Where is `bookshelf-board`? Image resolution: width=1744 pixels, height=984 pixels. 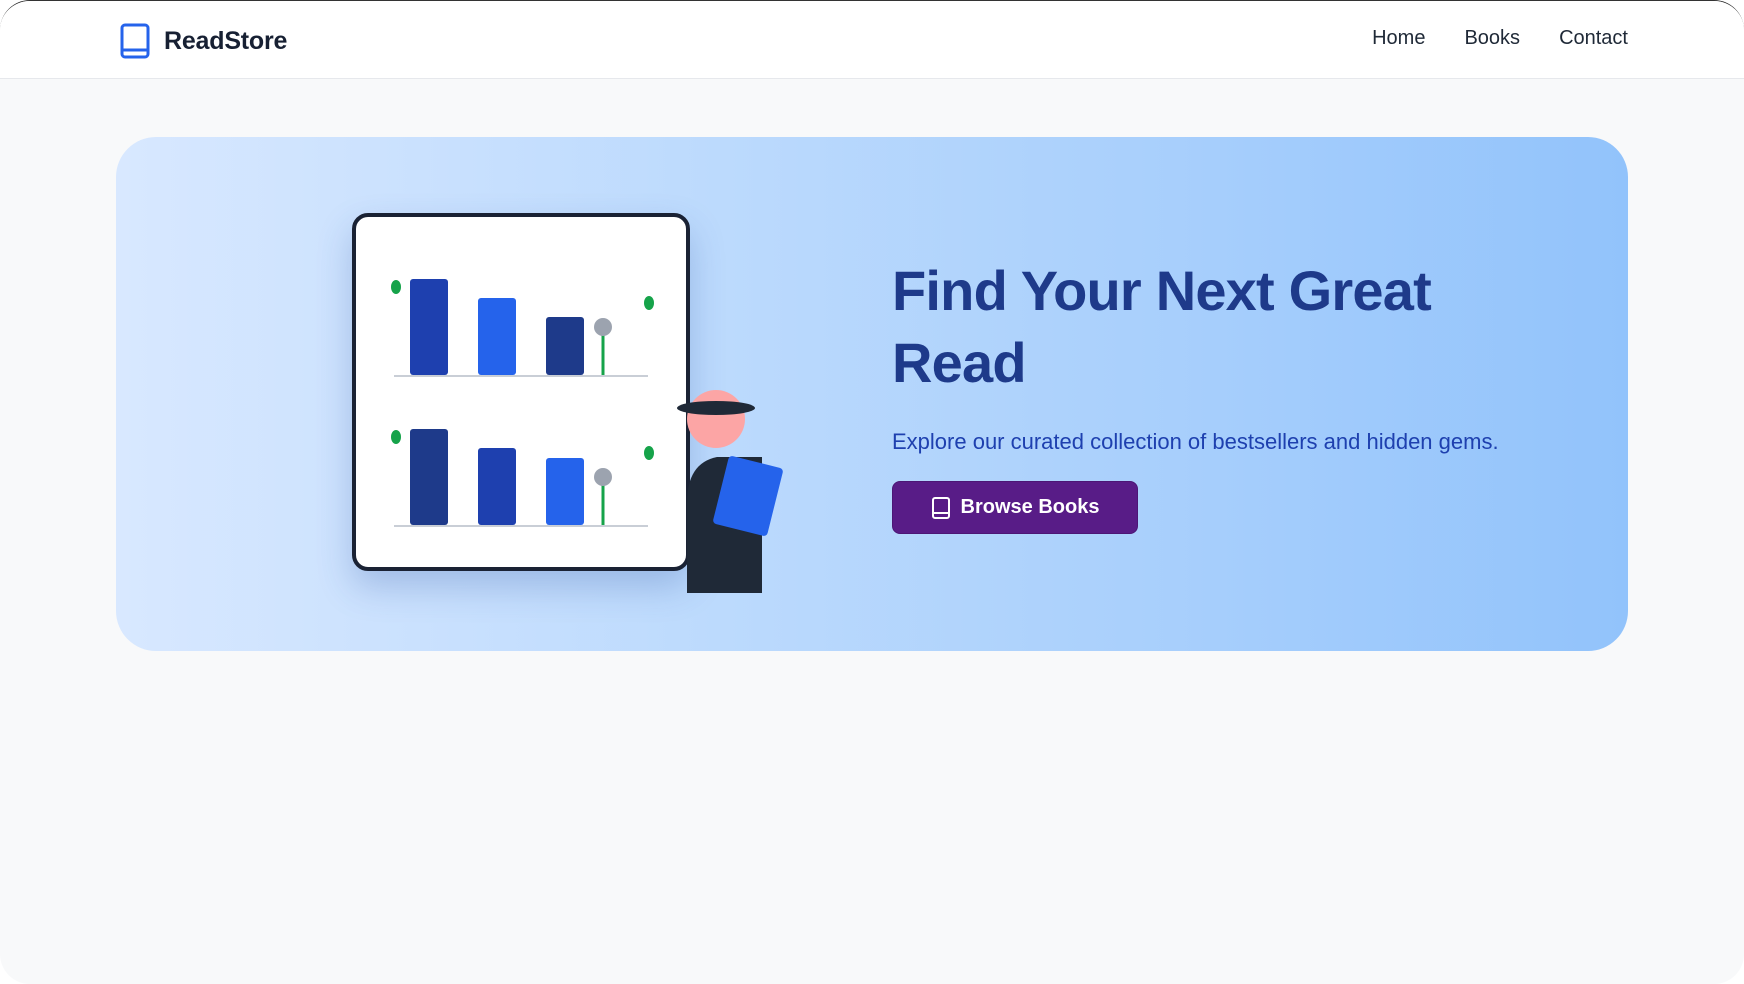
bookshelf-board is located at coordinates (521, 392).